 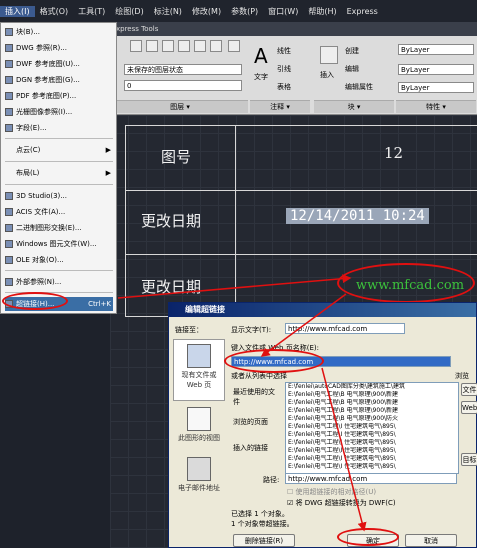 What do you see at coordinates (303, 325) in the screenshot?
I see `arrow-to-address` at bounding box center [303, 325].